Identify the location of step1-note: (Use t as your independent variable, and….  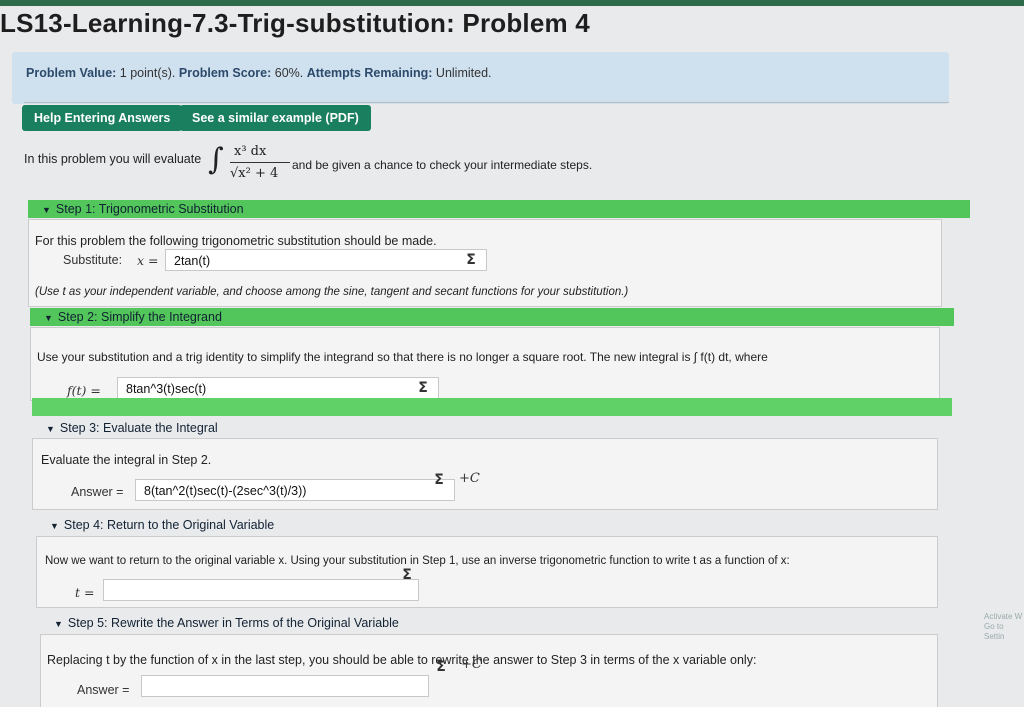
(332, 292).